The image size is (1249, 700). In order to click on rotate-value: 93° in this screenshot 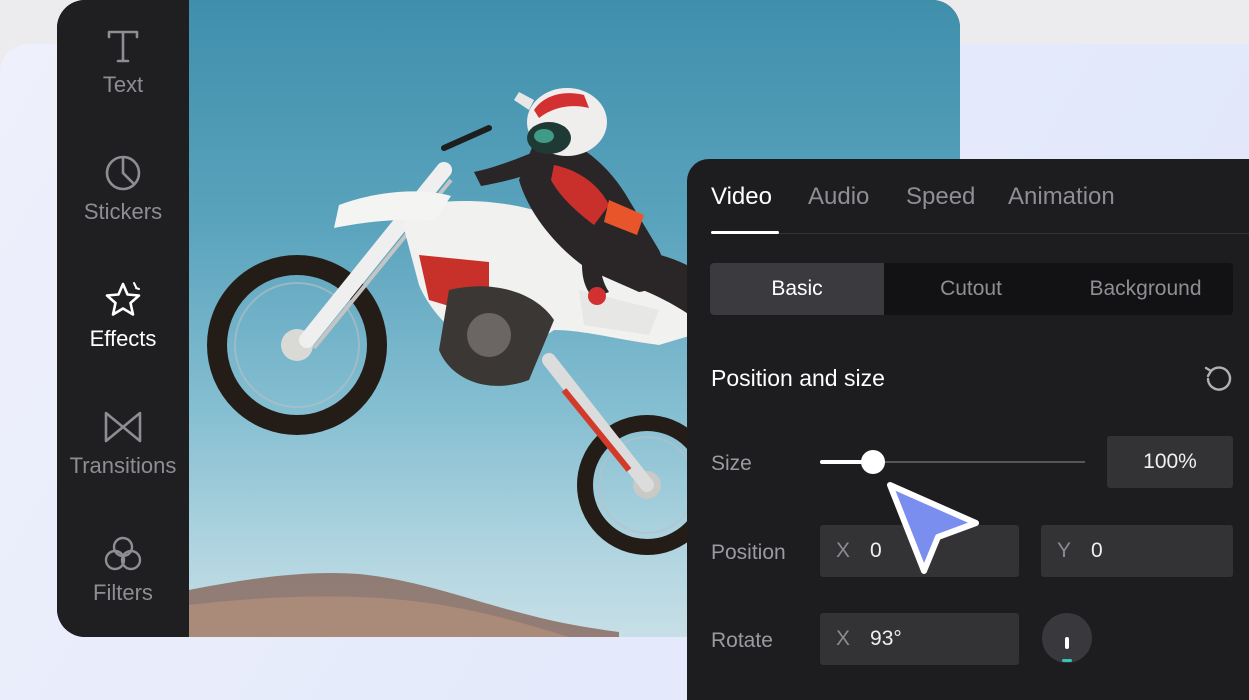, I will do `click(886, 638)`.